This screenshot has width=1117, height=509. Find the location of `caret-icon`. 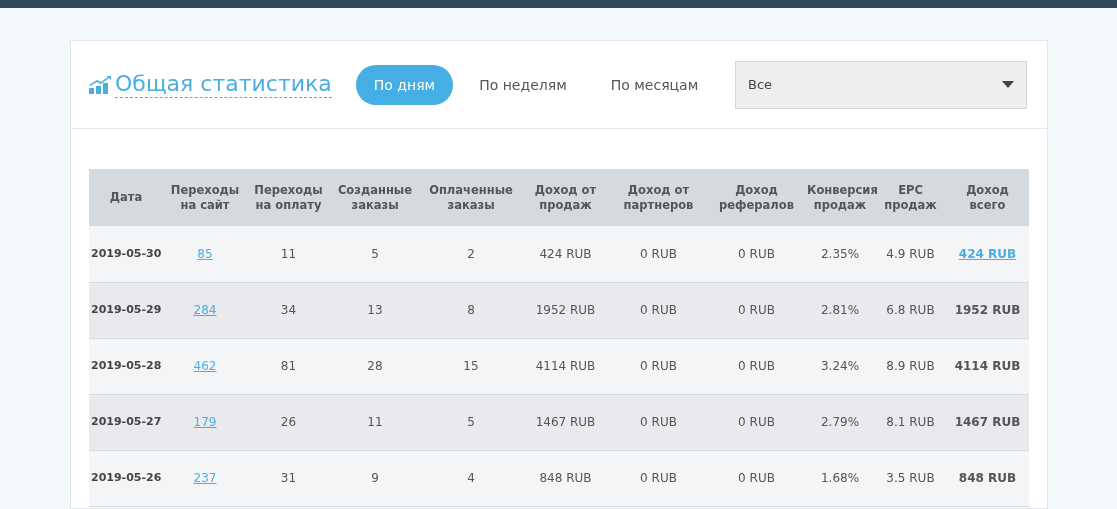

caret-icon is located at coordinates (1008, 84).